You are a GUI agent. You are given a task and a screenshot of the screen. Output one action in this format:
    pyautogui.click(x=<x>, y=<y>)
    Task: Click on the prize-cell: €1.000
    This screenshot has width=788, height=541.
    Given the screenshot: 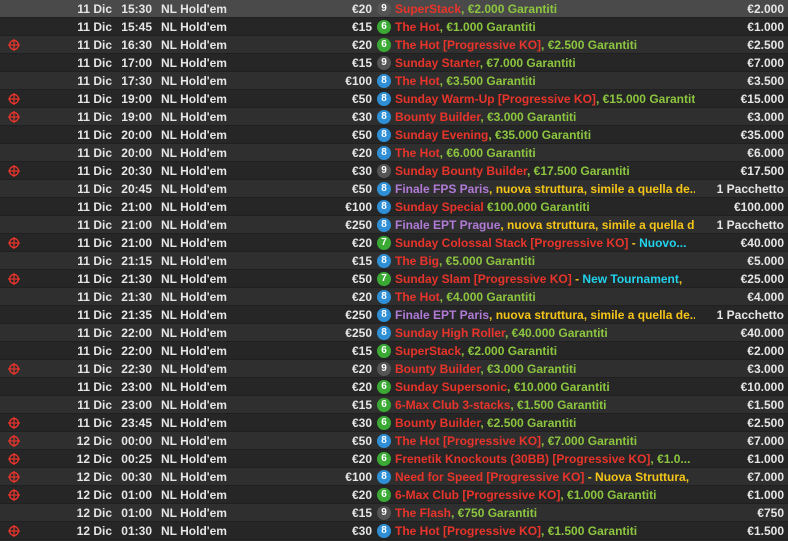 What is the action you would take?
    pyautogui.click(x=765, y=459)
    